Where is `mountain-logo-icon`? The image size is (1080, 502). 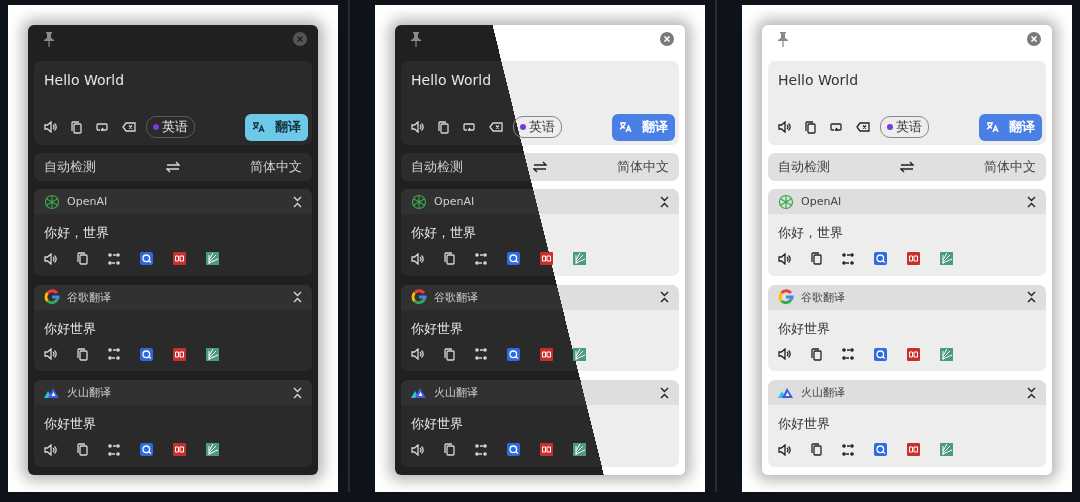
mountain-logo-icon is located at coordinates (786, 392).